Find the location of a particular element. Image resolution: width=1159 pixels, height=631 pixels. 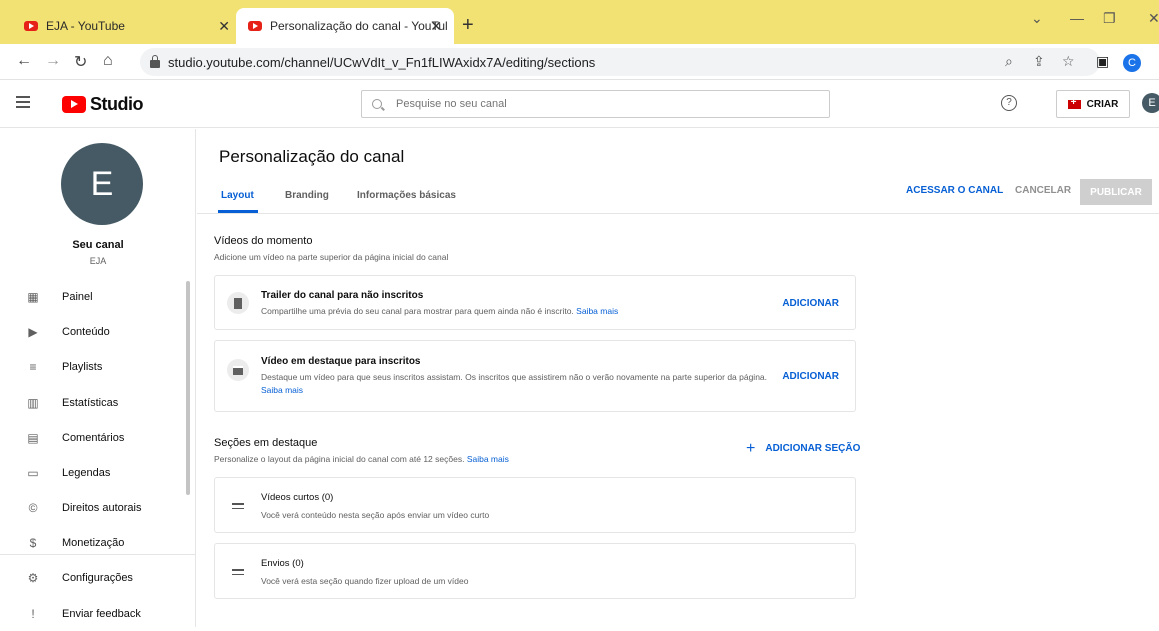

tab-search-chevron-icon: ⌄ is located at coordinates (1037, 18).